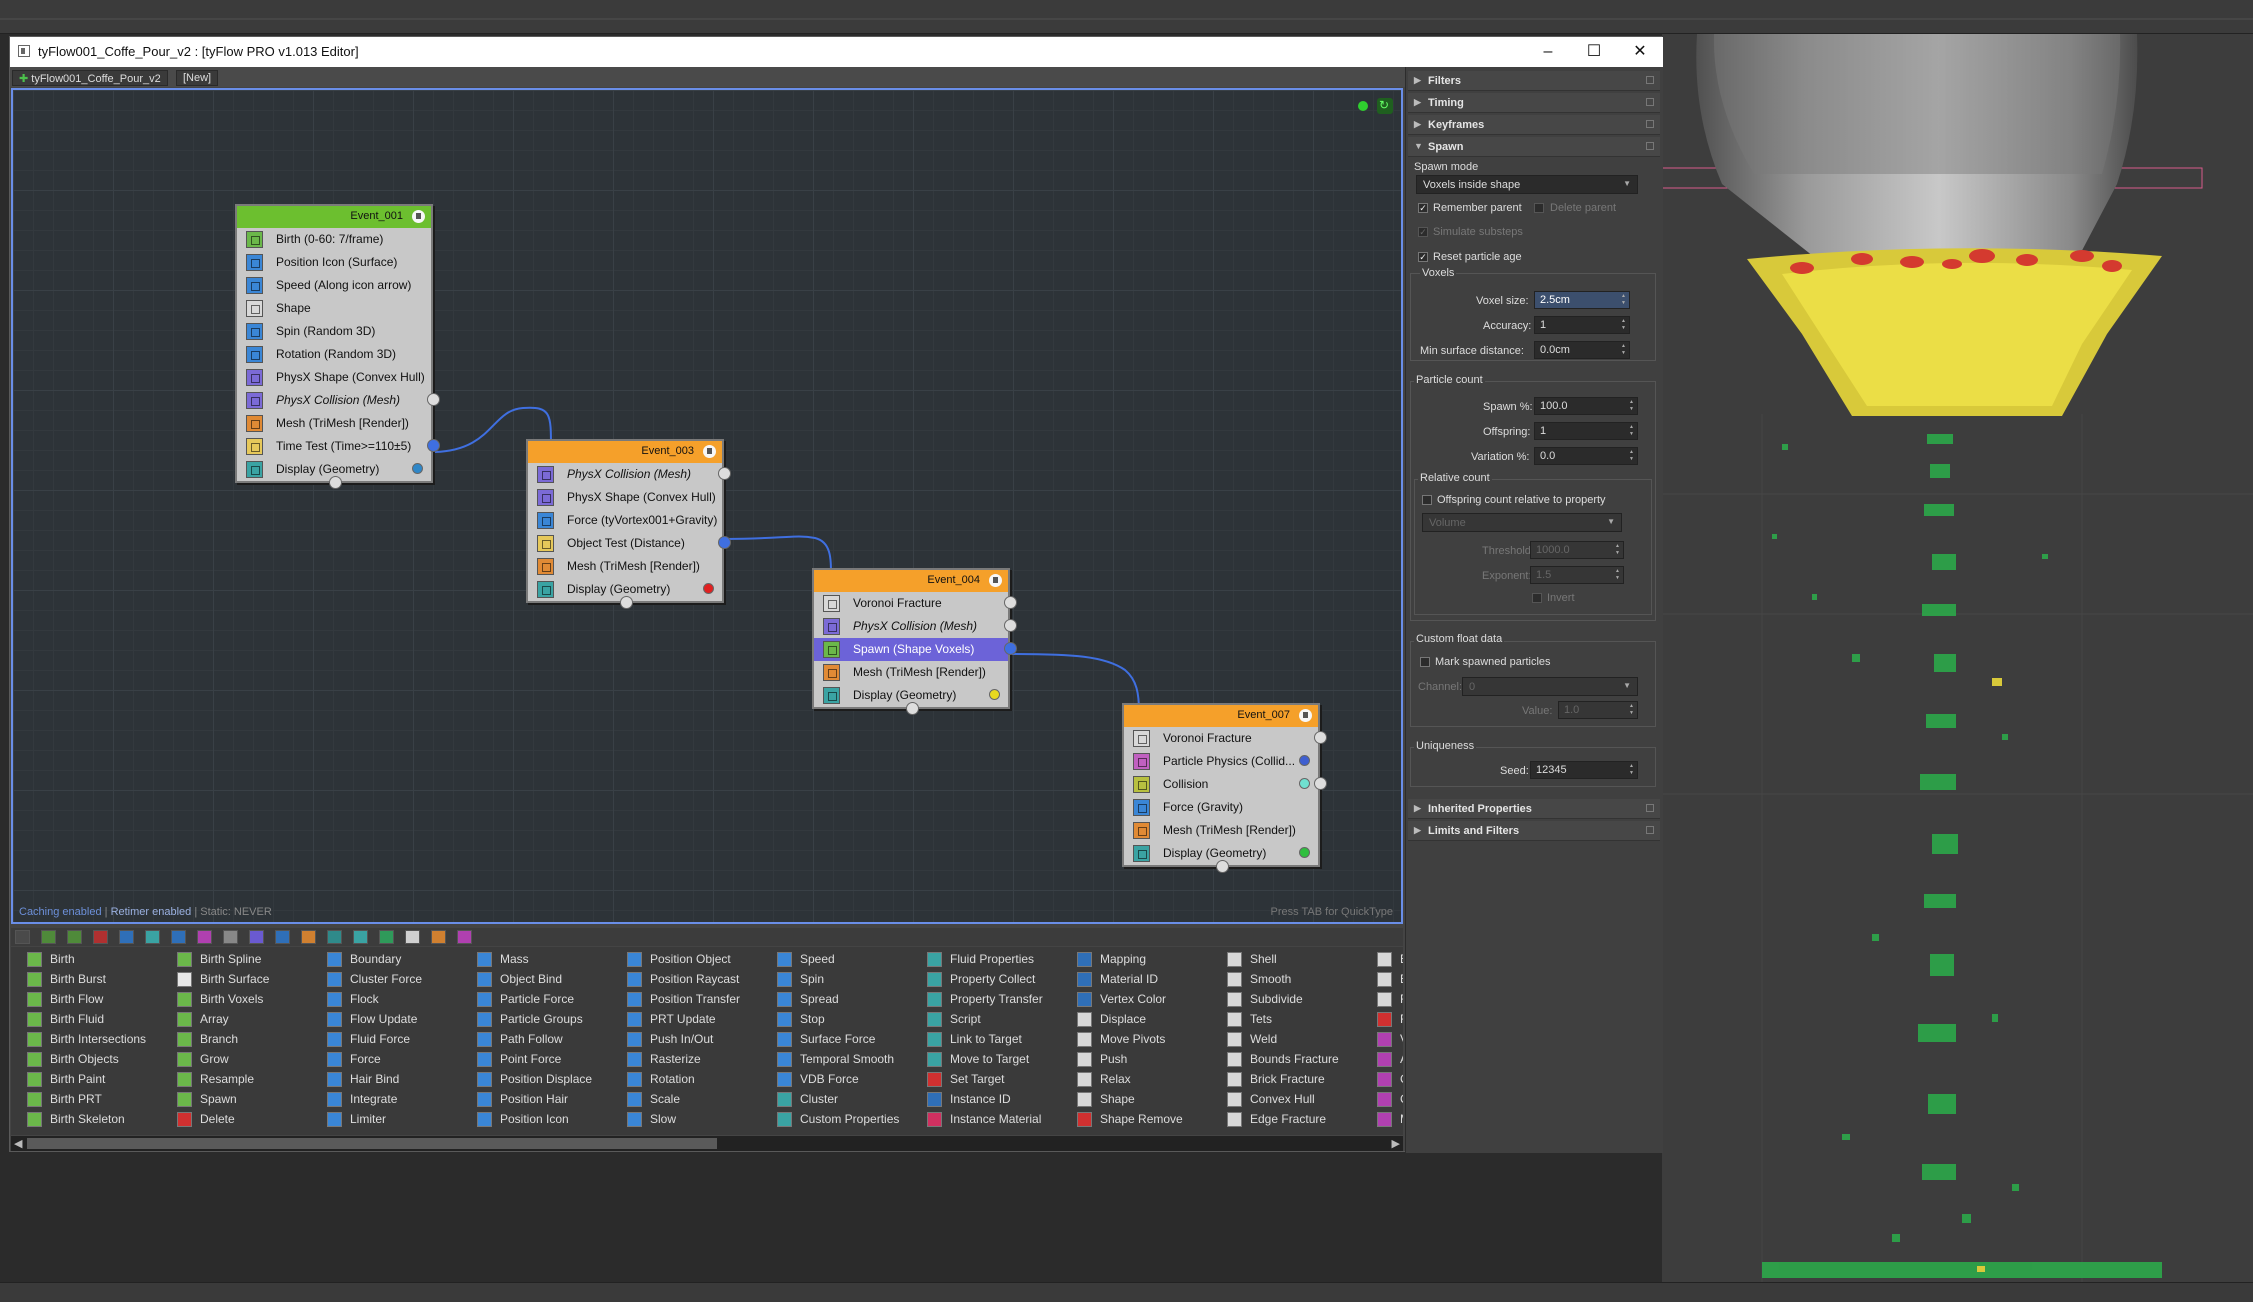 Image resolution: width=2253 pixels, height=1302 pixels. What do you see at coordinates (1221, 807) in the screenshot?
I see `operator-row: Force (Gravity)` at bounding box center [1221, 807].